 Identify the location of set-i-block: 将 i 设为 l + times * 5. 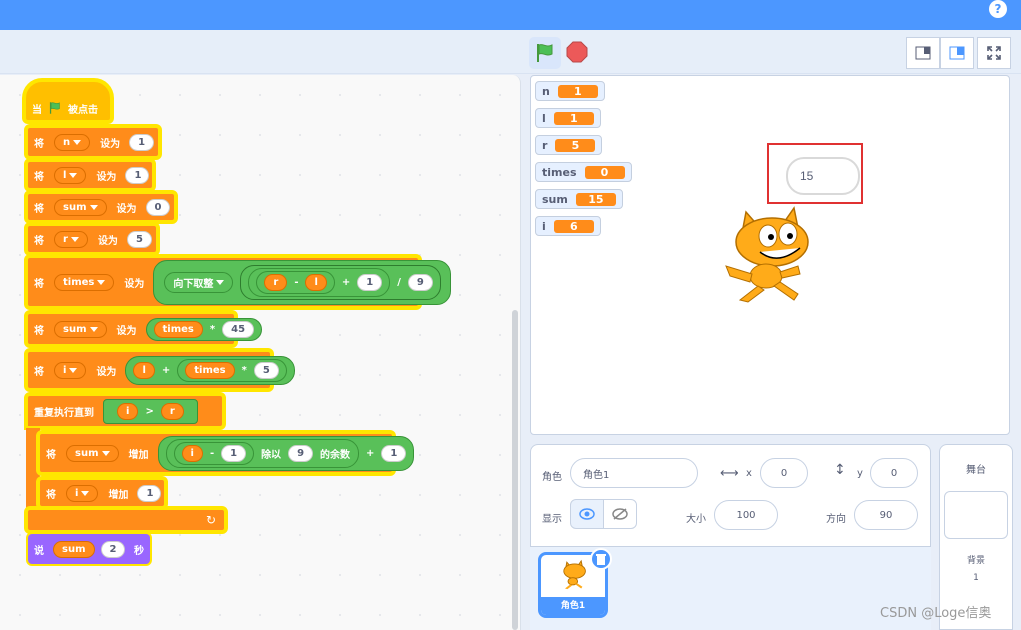
(160, 370).